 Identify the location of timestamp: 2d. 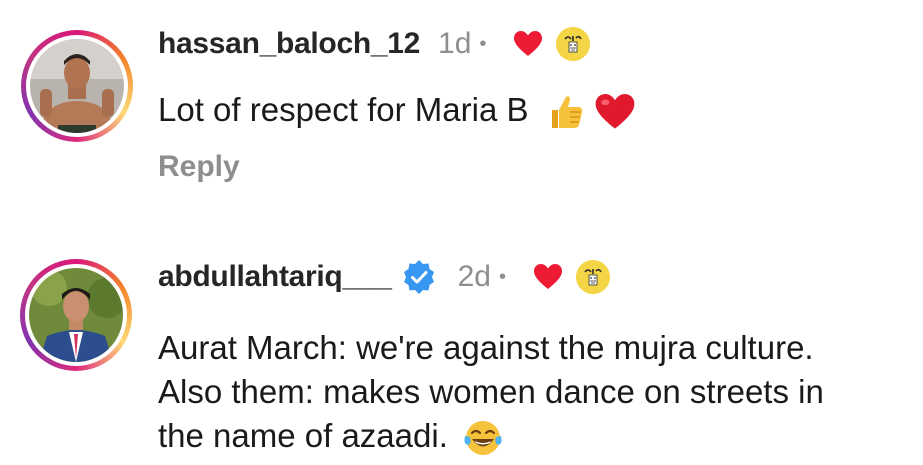
(474, 277).